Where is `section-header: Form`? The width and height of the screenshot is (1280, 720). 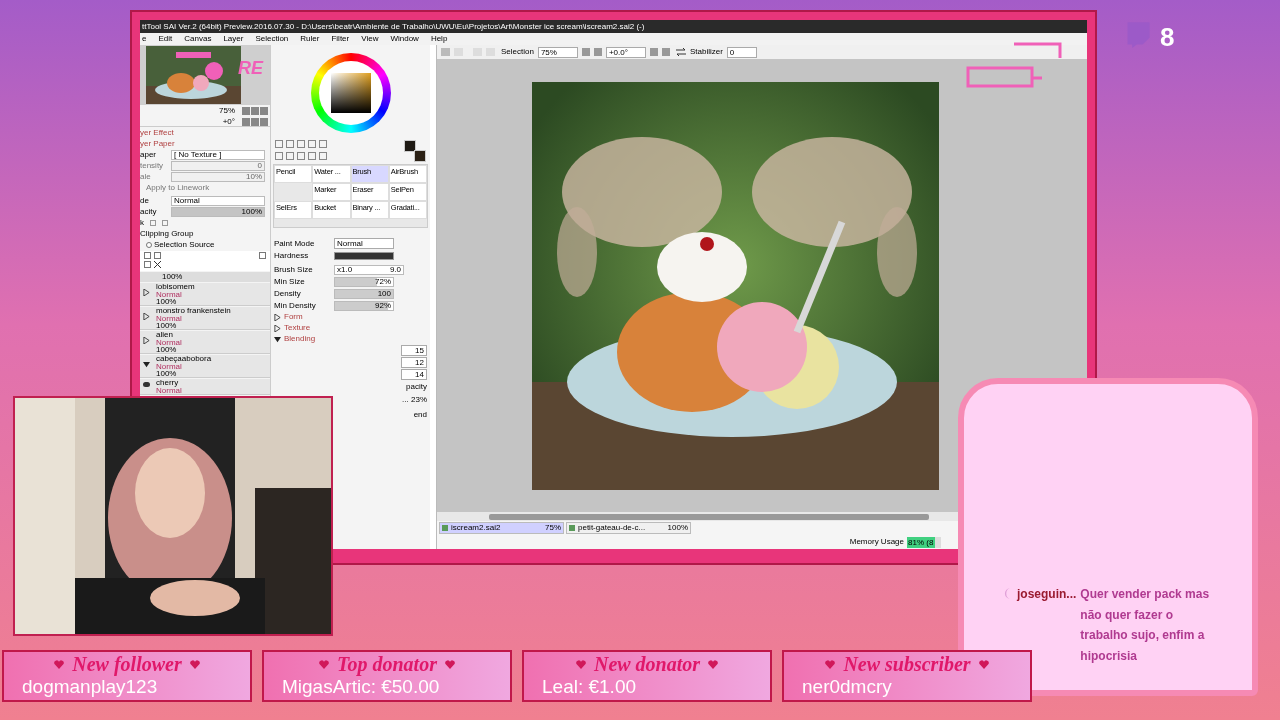 section-header: Form is located at coordinates (293, 317).